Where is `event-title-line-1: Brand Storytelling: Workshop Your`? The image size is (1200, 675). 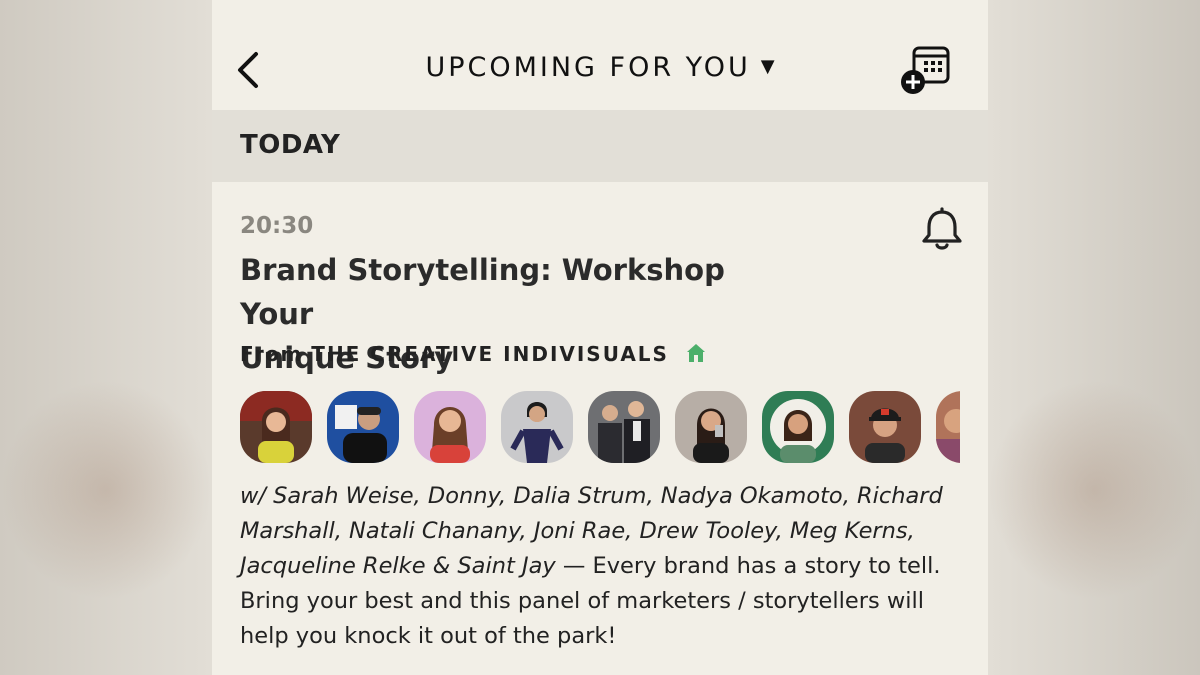
event-title-line-1: Brand Storytelling: Workshop Your is located at coordinates (482, 292).